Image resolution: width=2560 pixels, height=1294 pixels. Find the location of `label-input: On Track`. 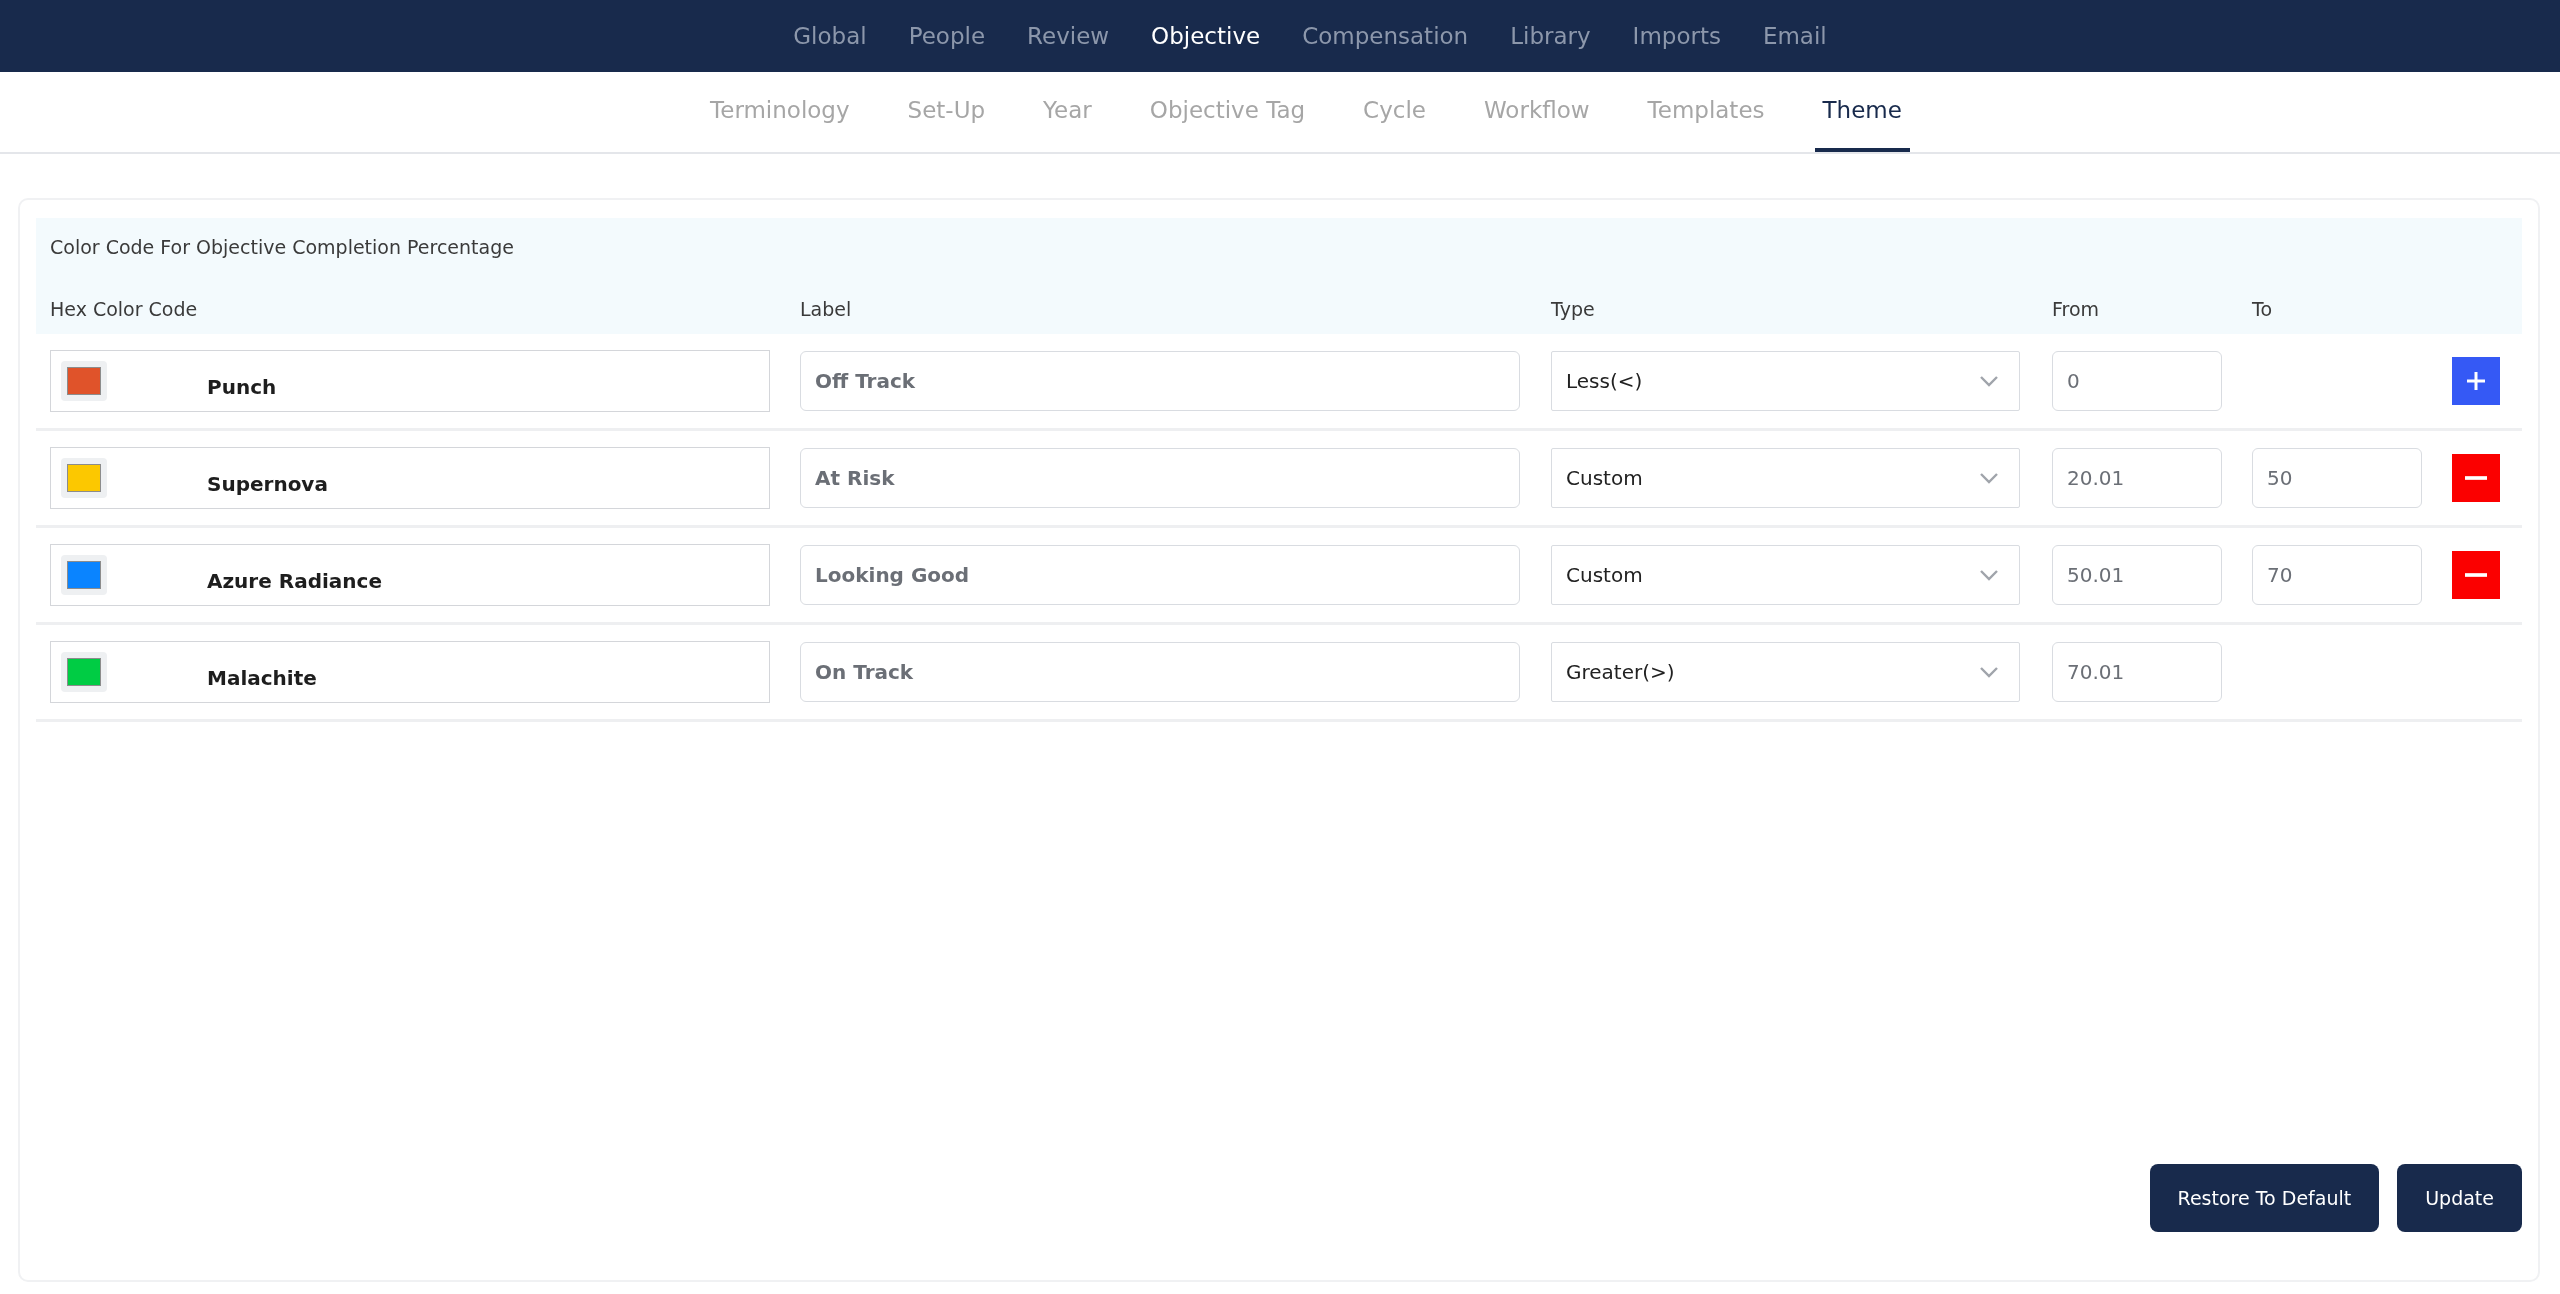

label-input: On Track is located at coordinates (1160, 672).